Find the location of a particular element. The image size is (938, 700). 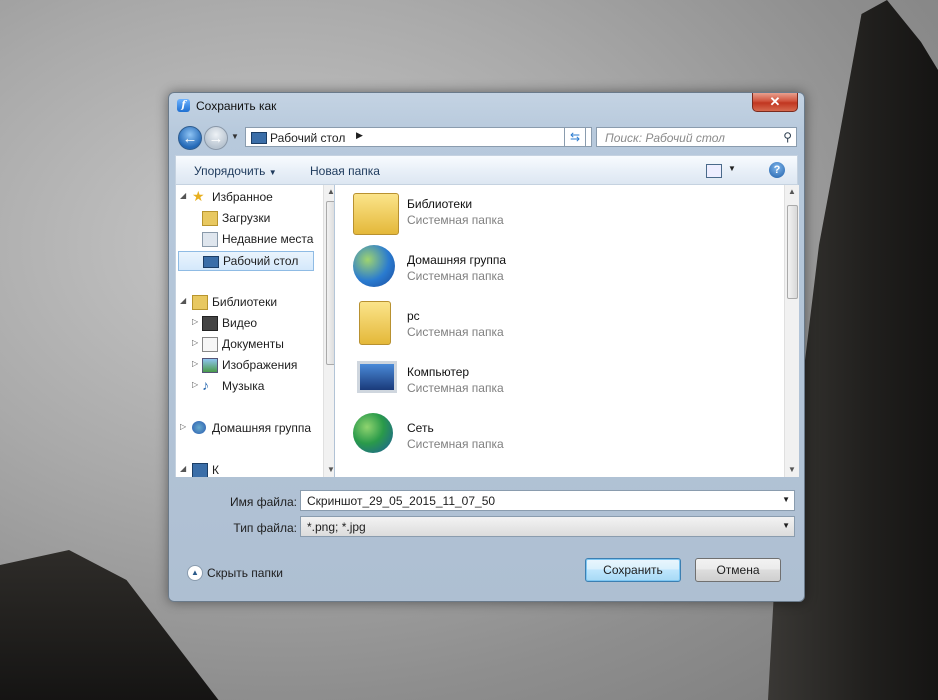

sidebar-item-label: Изображения is located at coordinates (260, 365).